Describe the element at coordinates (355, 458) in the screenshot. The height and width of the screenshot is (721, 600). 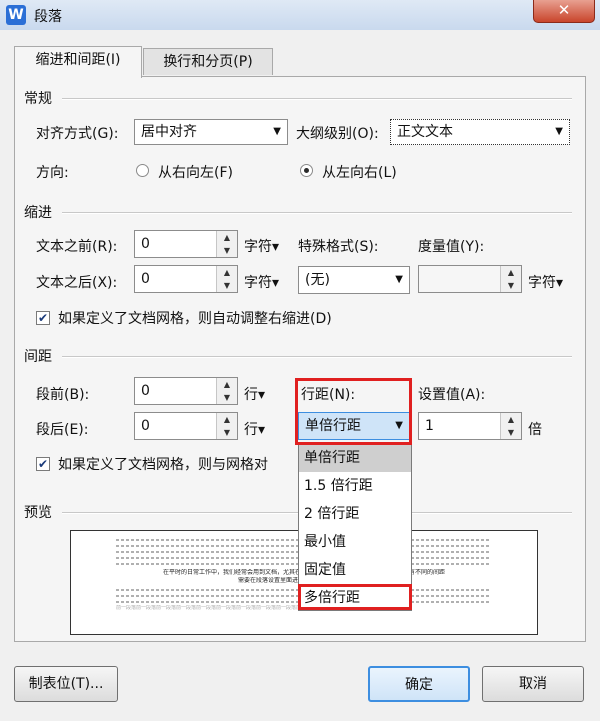
I see `line-spacing-option: 单倍行距` at that location.